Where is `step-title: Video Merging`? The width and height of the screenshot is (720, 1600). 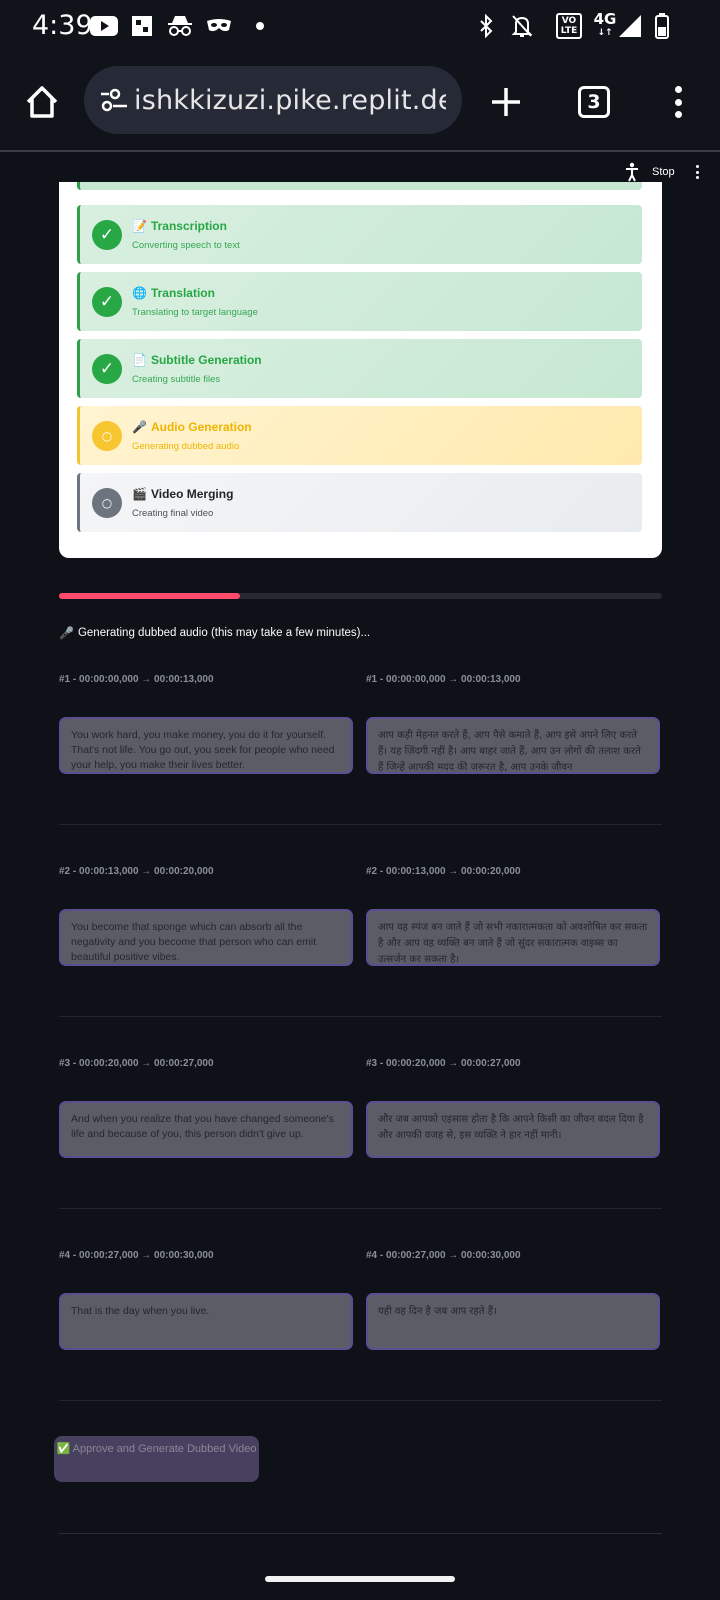 step-title: Video Merging is located at coordinates (192, 493).